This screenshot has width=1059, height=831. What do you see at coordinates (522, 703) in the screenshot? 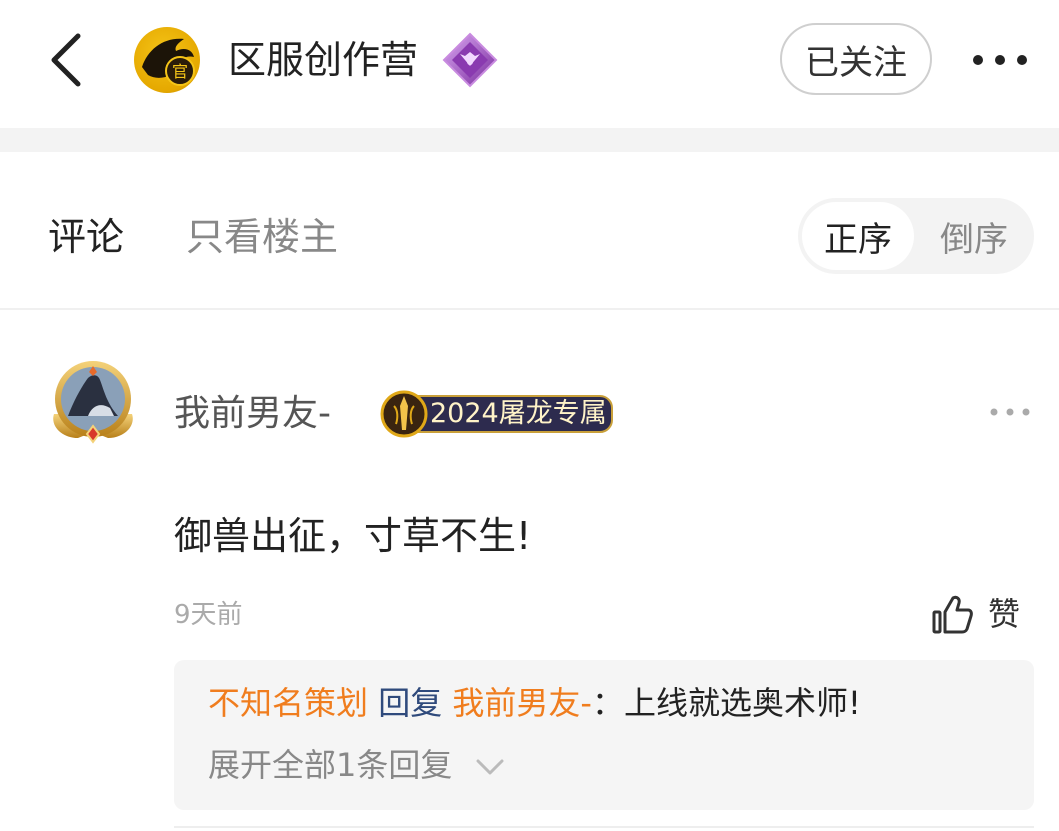
I see `reply-target-user: 我前男友-` at bounding box center [522, 703].